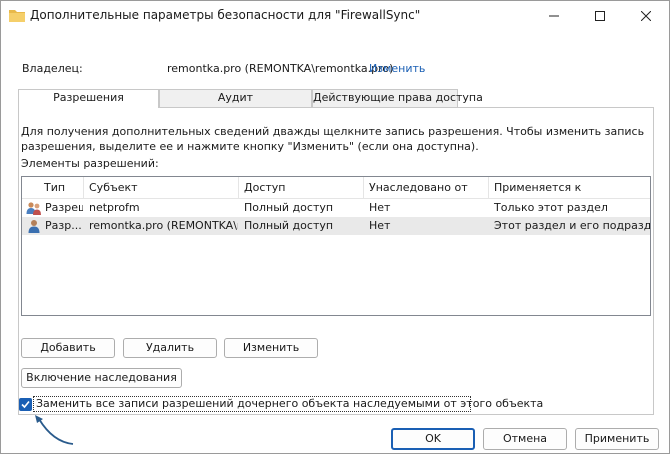 This screenshot has height=454, width=670. What do you see at coordinates (572, 225) in the screenshot?
I see `cell-applies: Этот раздел и его подразделы` at bounding box center [572, 225].